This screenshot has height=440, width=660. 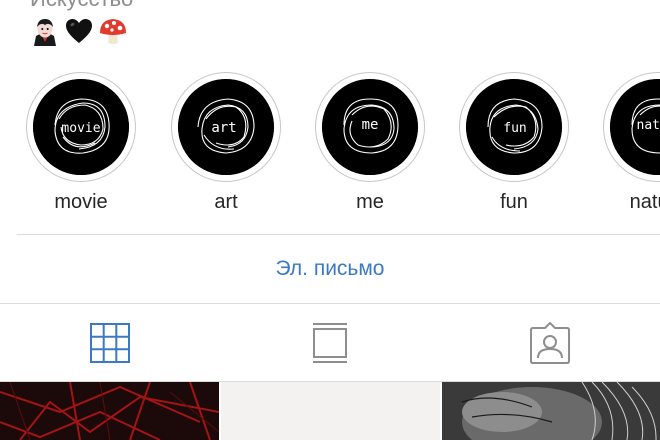 I want to click on mushroom-emoji-icon, so click(x=113, y=31).